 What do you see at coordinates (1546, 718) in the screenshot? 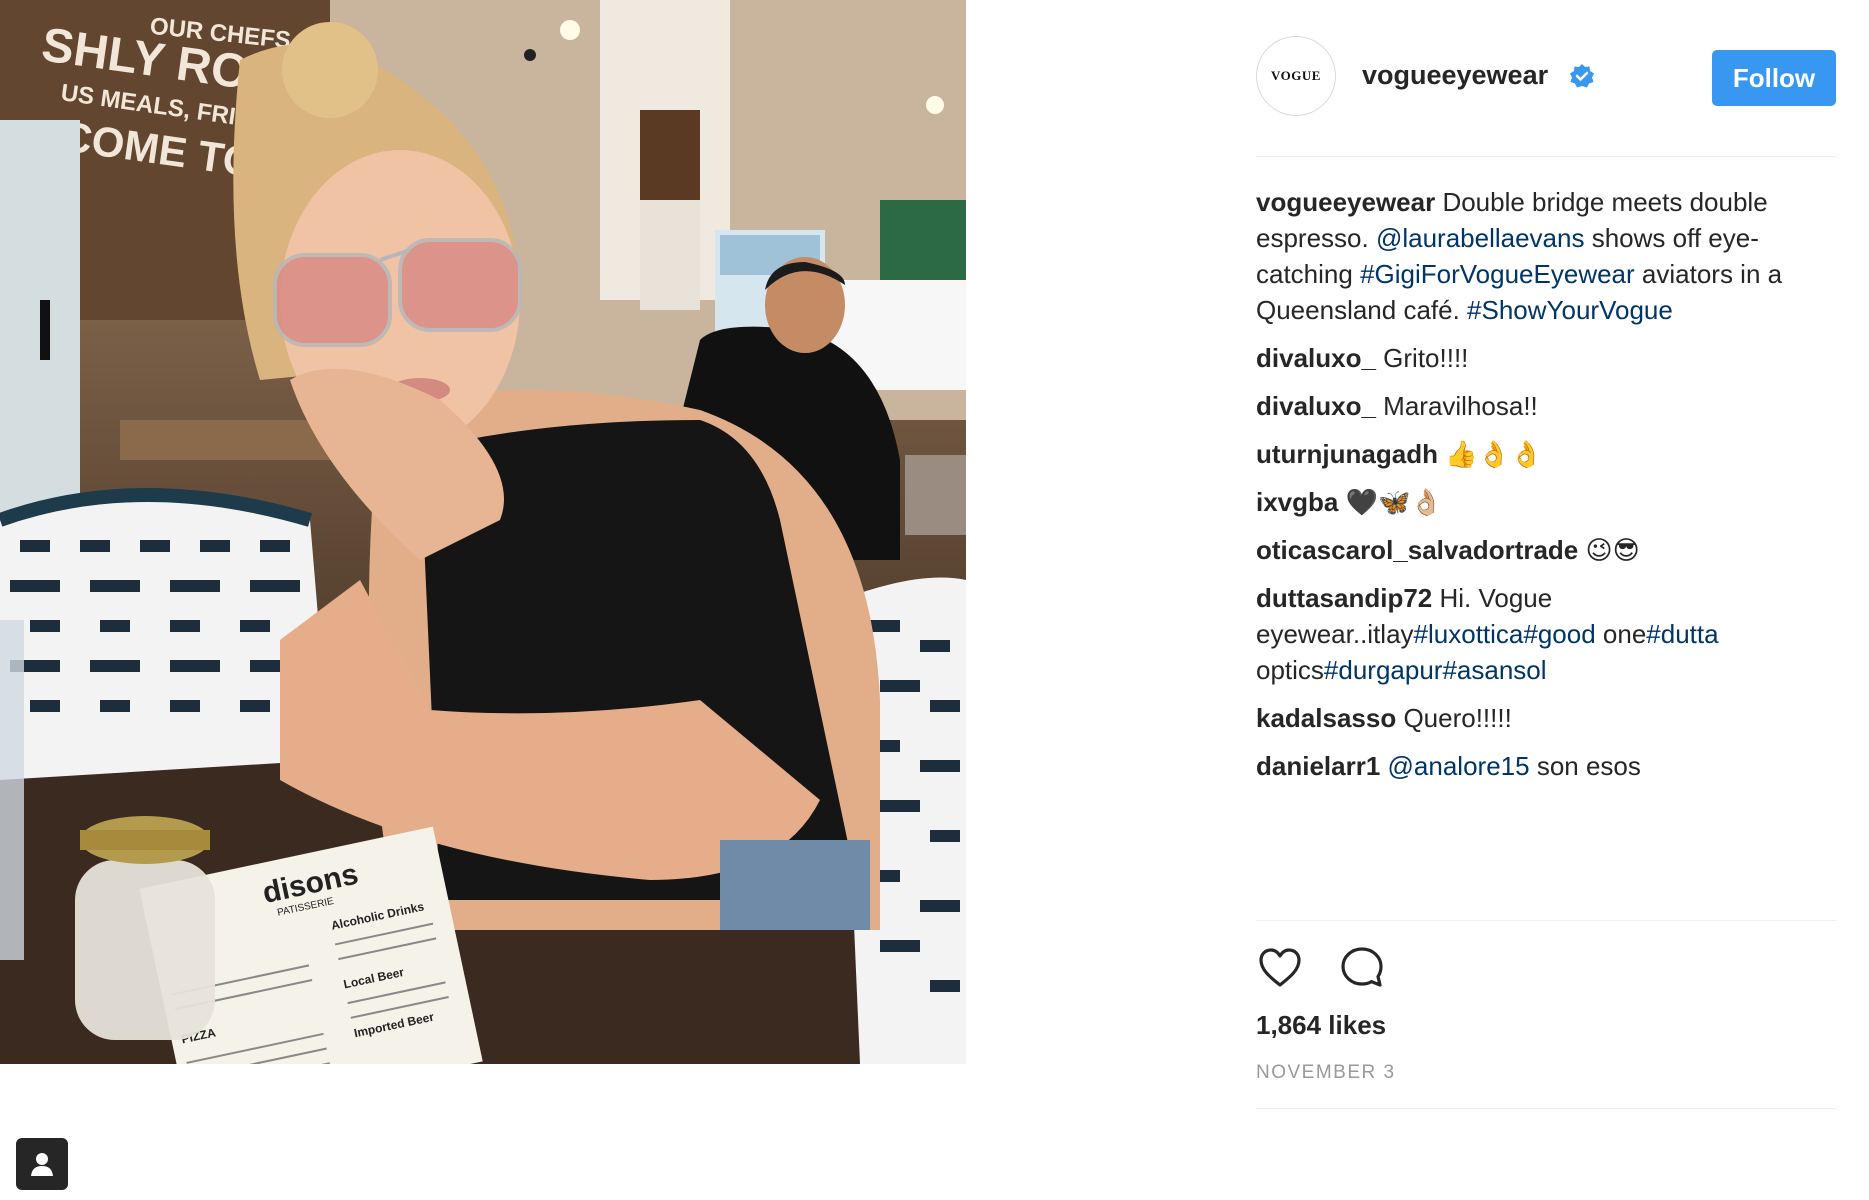
I see `comment-item: kadalsasso Quero!!!!!` at bounding box center [1546, 718].